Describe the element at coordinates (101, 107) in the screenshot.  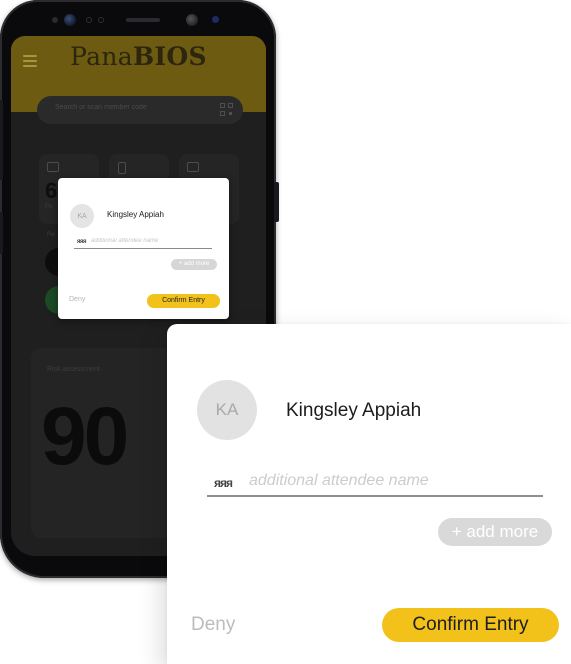
I see `search-placeholder: Search or scan member code` at that location.